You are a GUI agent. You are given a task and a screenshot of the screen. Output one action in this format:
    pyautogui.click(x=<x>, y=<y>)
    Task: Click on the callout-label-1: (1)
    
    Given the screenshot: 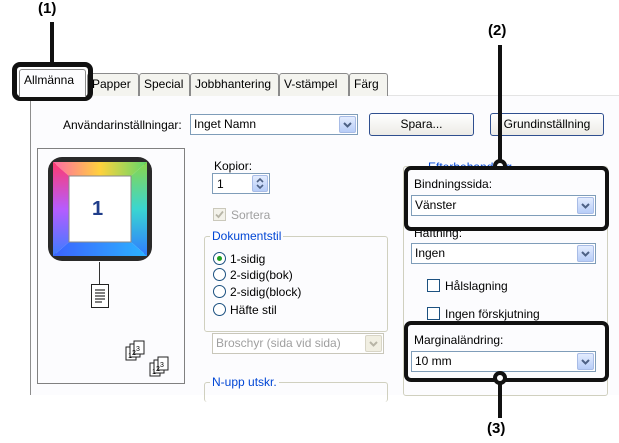 What is the action you would take?
    pyautogui.click(x=47, y=8)
    